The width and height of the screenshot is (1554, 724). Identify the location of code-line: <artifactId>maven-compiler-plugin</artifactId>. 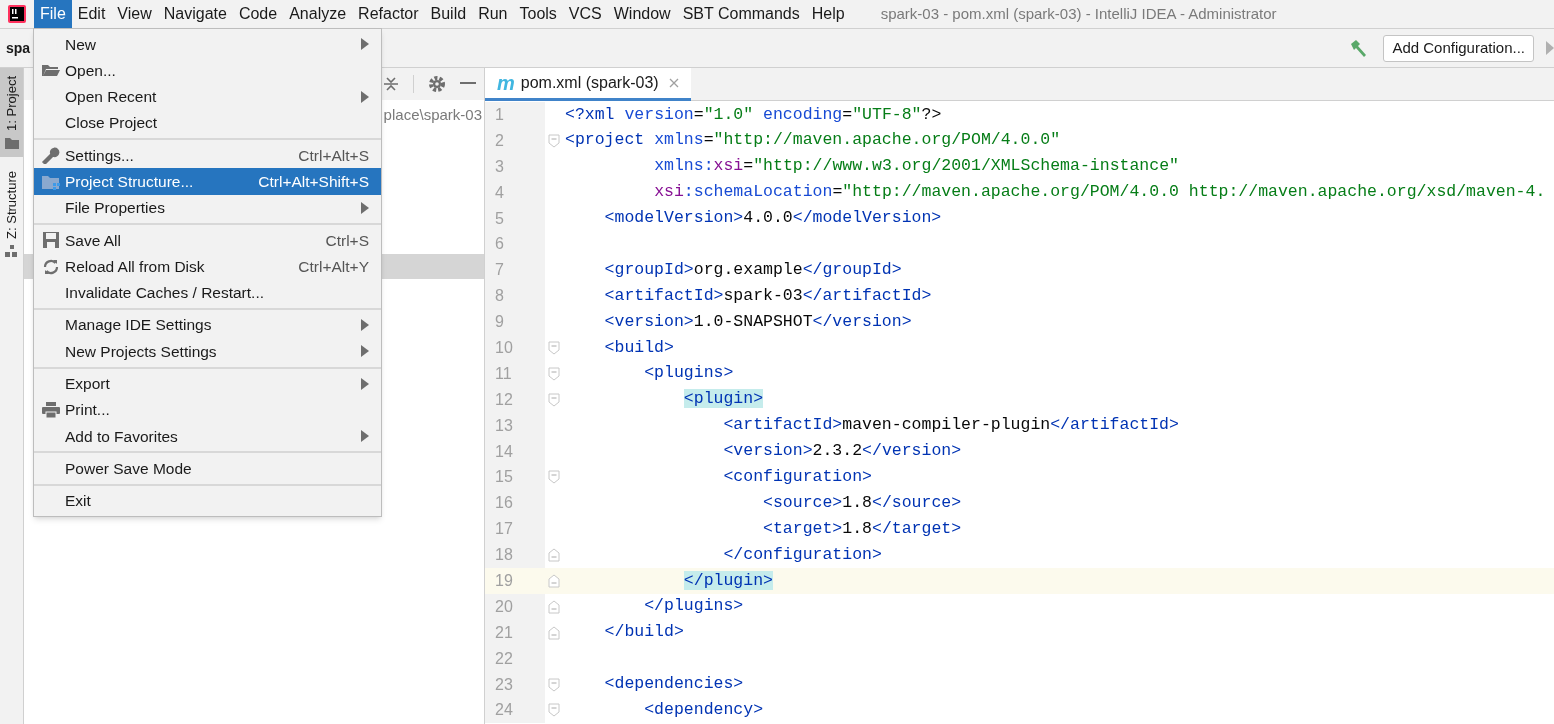
(950, 425).